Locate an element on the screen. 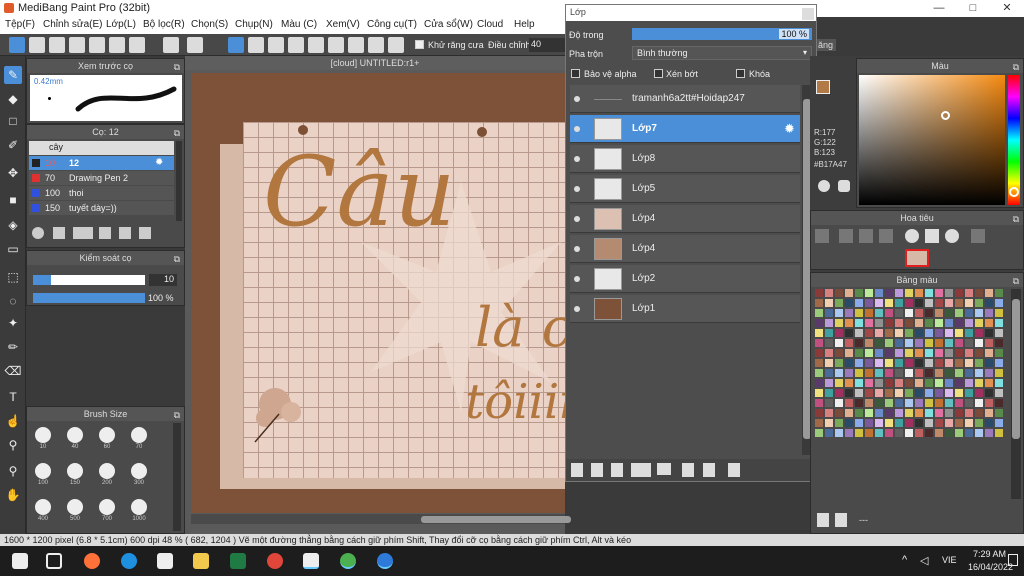 The width and height of the screenshot is (1024, 576). gear-icon: ✹ is located at coordinates (159, 162).